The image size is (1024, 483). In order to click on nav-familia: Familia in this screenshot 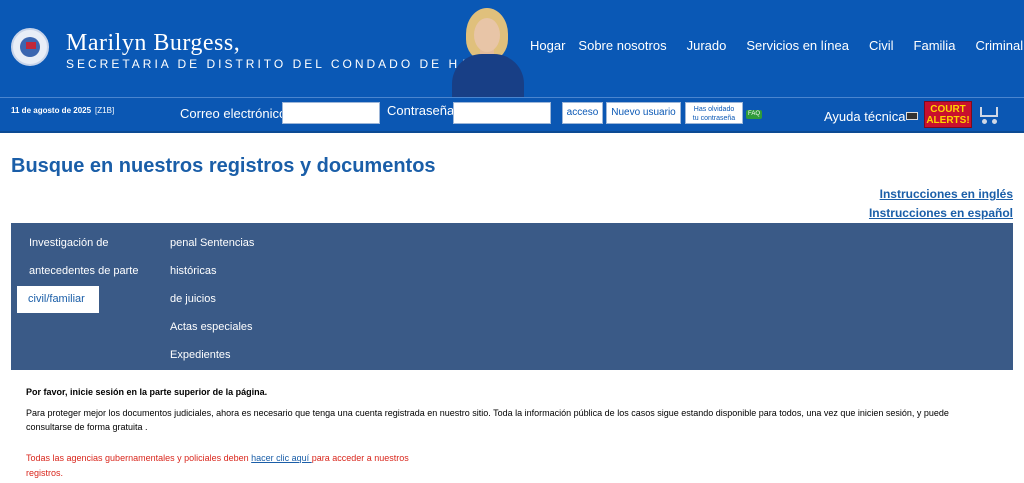, I will do `click(935, 45)`.